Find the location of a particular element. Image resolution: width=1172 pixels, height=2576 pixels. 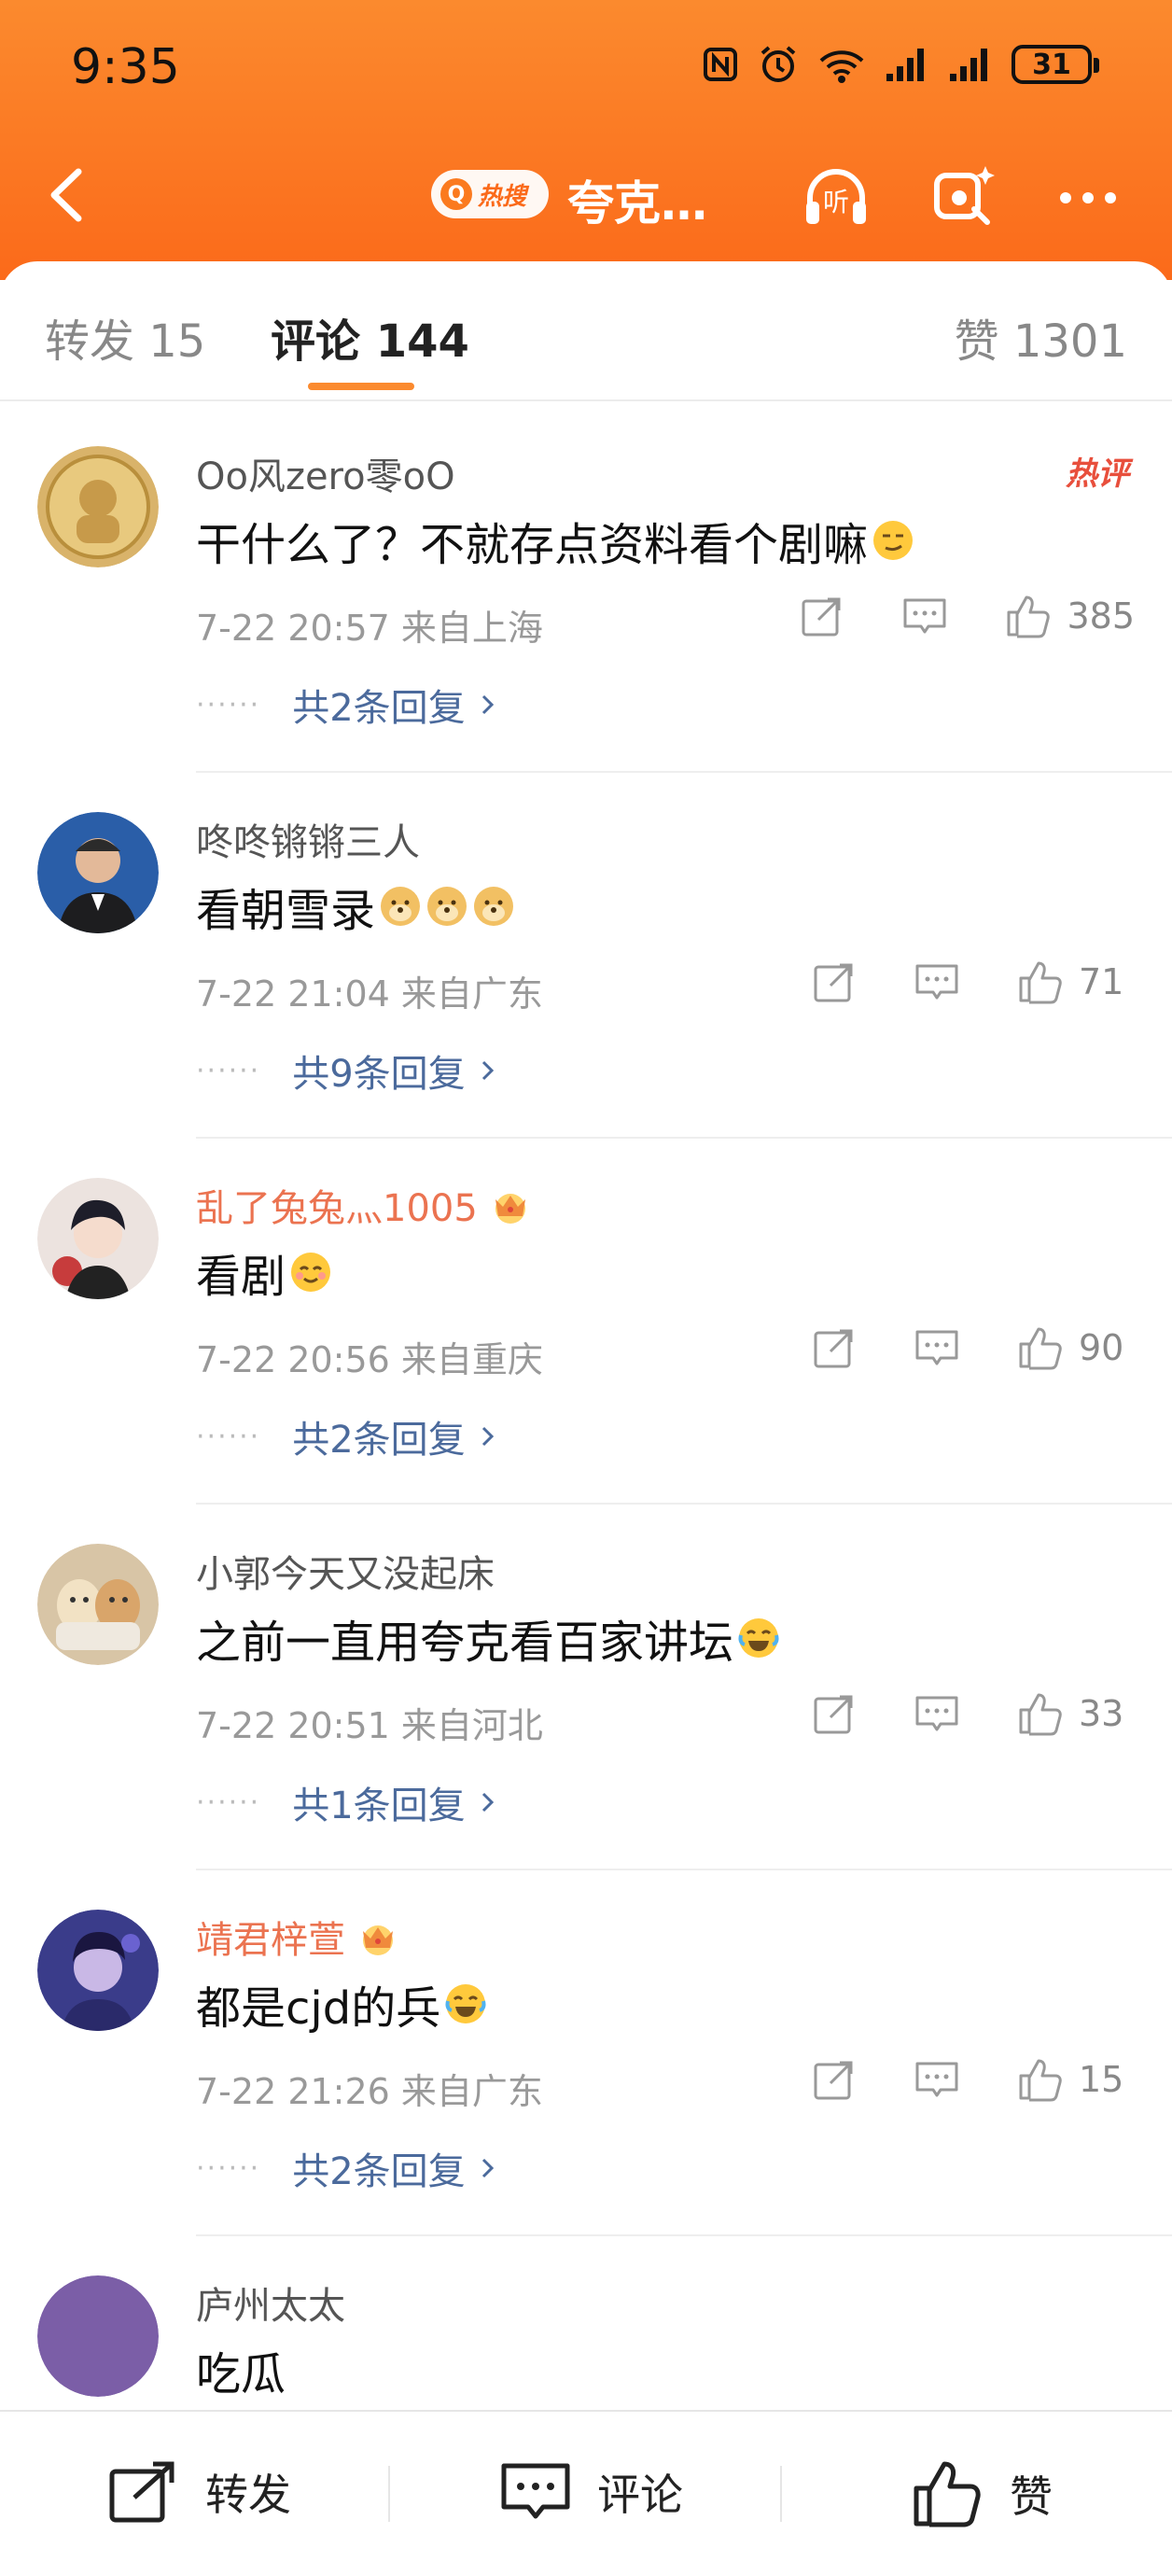

comment-text-content: 看剧 is located at coordinates (241, 1277).